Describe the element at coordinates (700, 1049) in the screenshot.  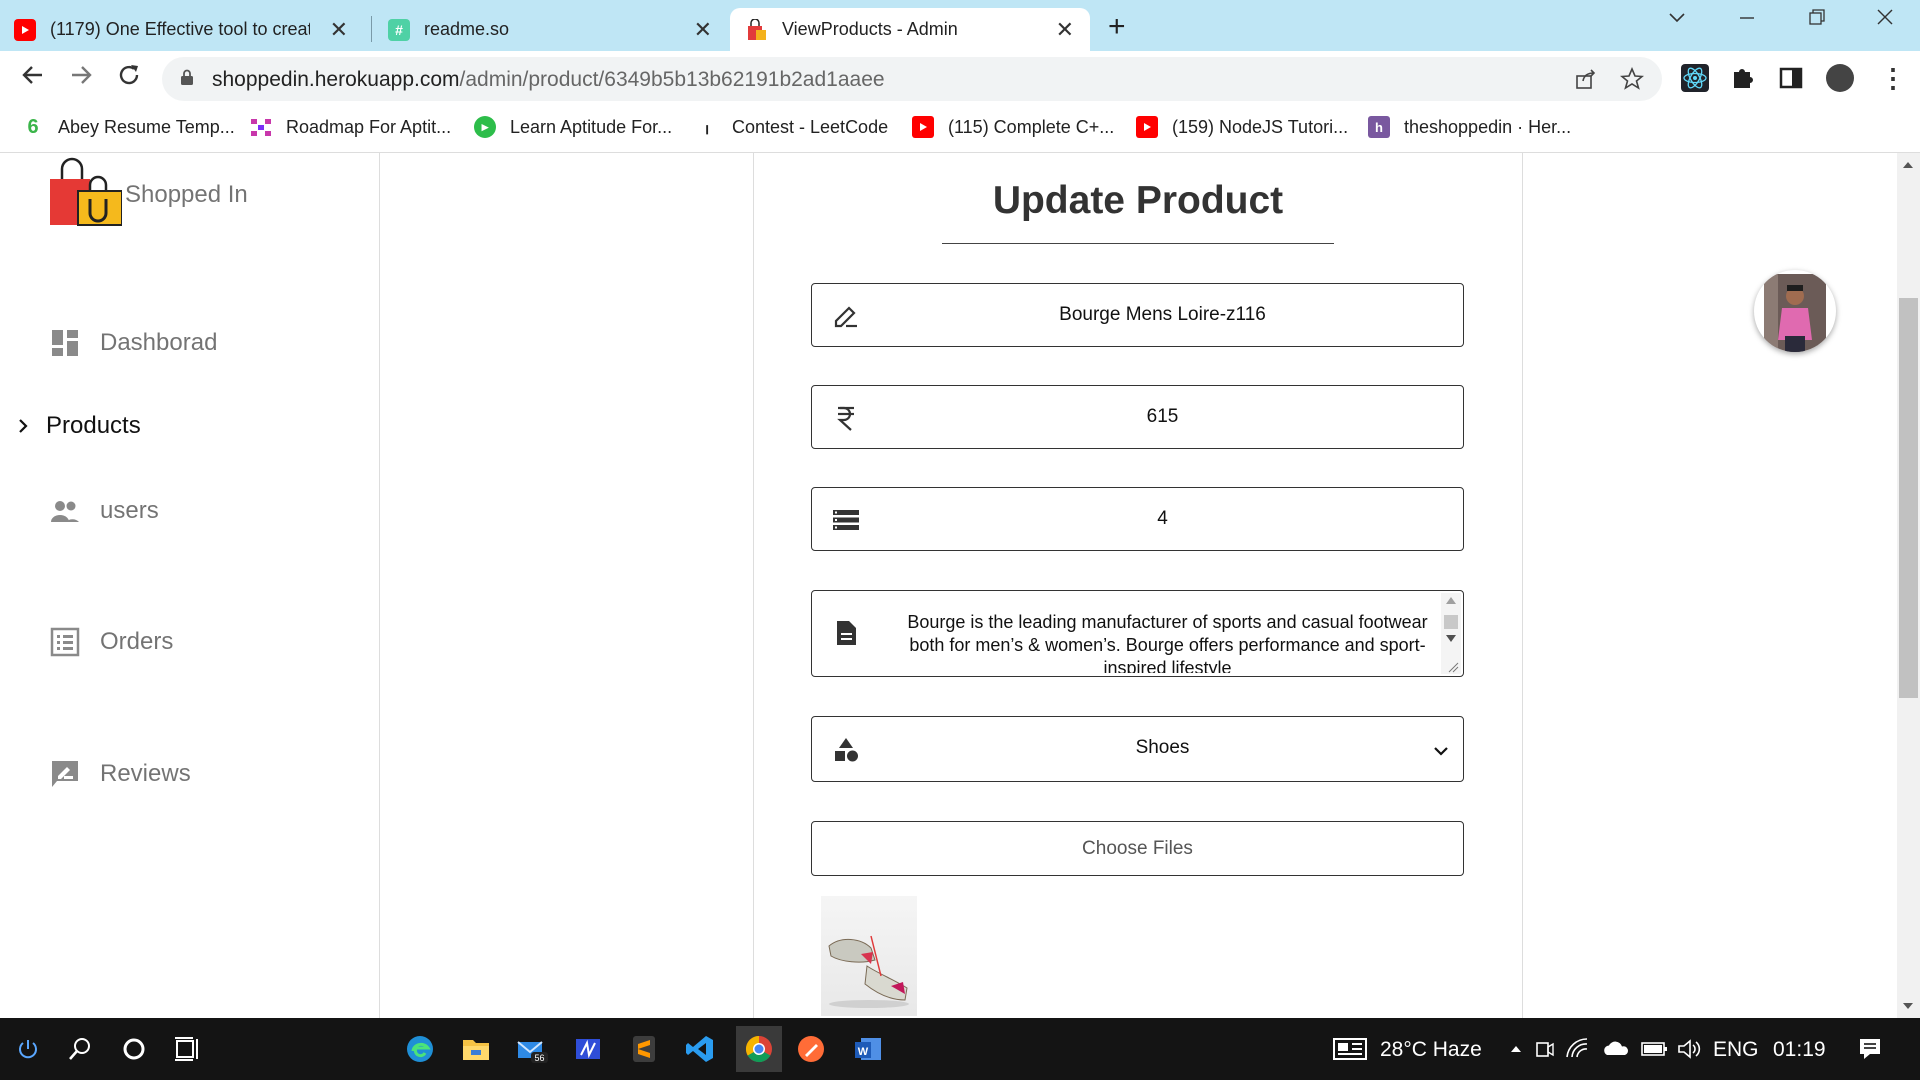
I see `vscode-icon` at that location.